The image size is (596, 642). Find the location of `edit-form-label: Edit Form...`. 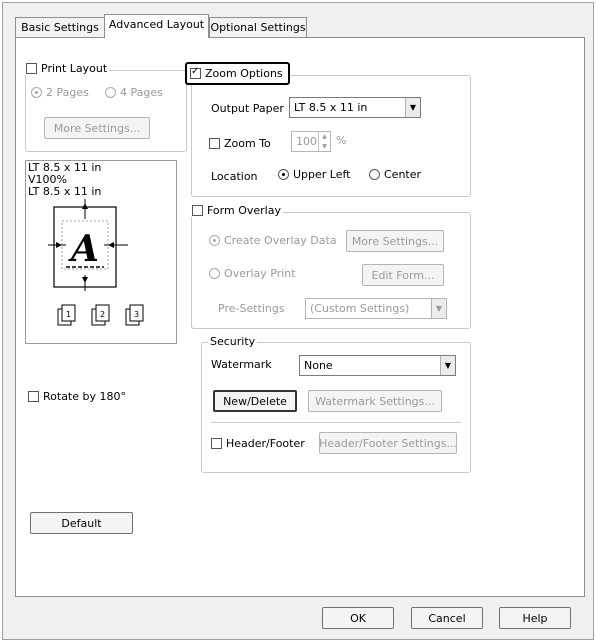

edit-form-label: Edit Form... is located at coordinates (403, 275).